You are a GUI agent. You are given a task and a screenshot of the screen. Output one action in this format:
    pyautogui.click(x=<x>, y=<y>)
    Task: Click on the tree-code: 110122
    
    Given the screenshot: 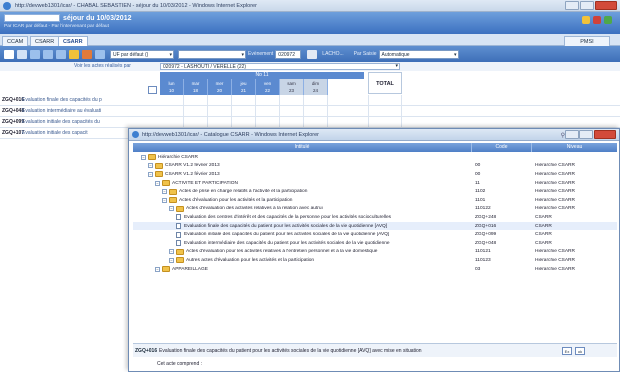 What is the action you would take?
    pyautogui.click(x=483, y=209)
    